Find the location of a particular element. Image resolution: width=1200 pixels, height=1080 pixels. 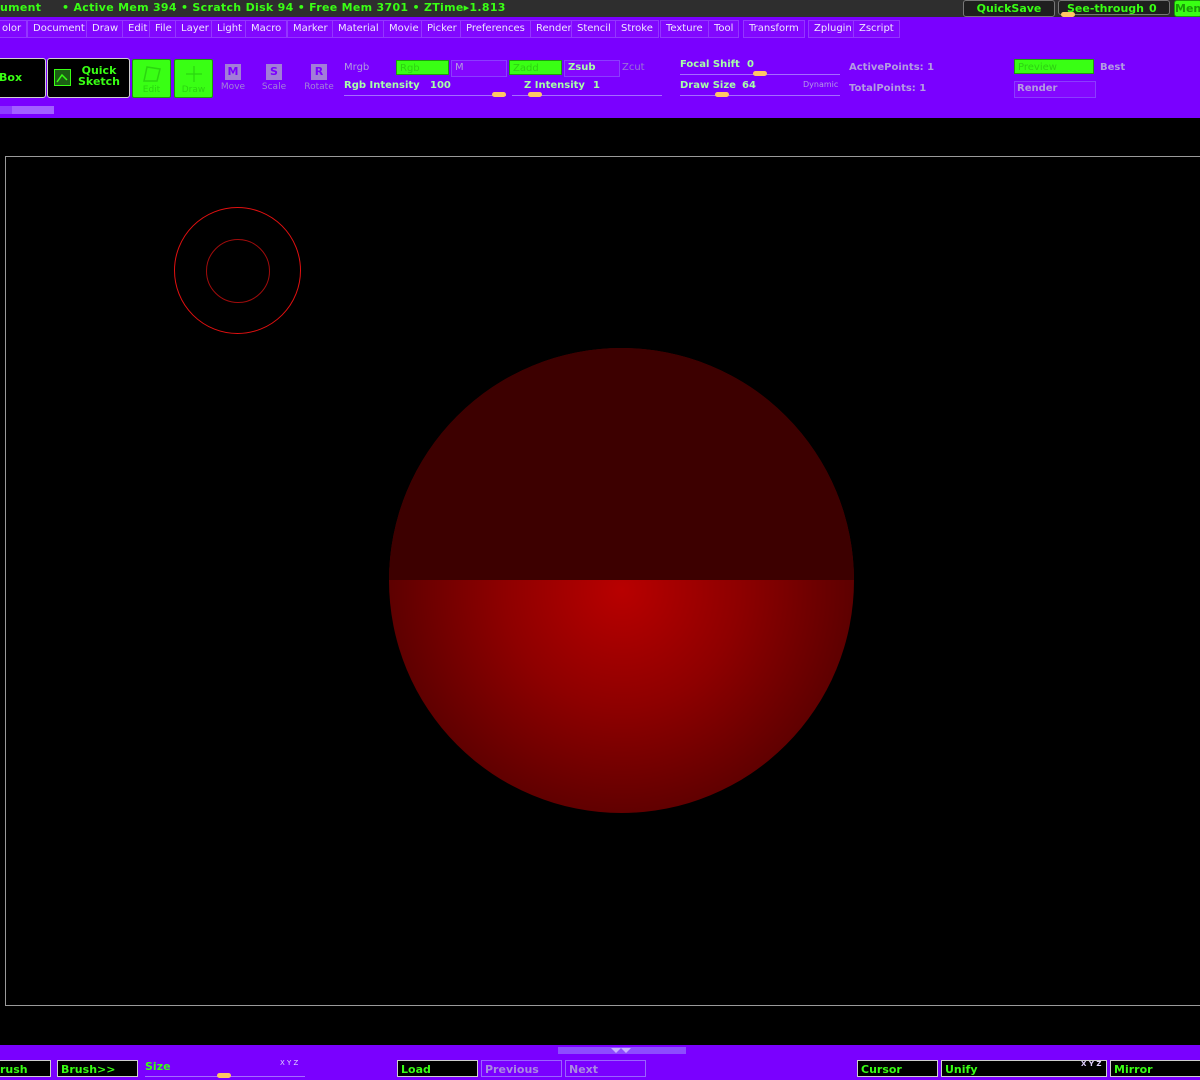

menu-material: Material is located at coordinates (358, 29).